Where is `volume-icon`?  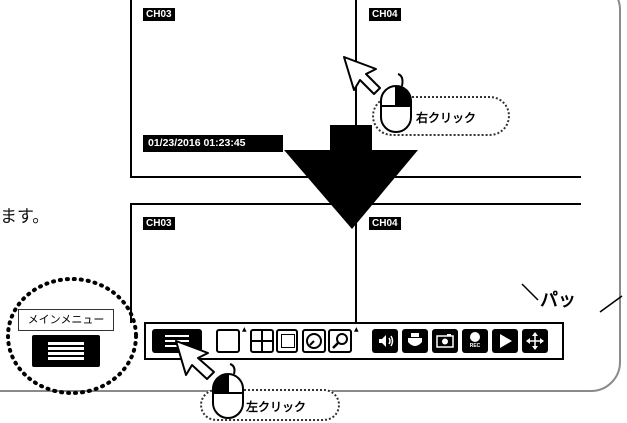
volume-icon is located at coordinates (386, 341).